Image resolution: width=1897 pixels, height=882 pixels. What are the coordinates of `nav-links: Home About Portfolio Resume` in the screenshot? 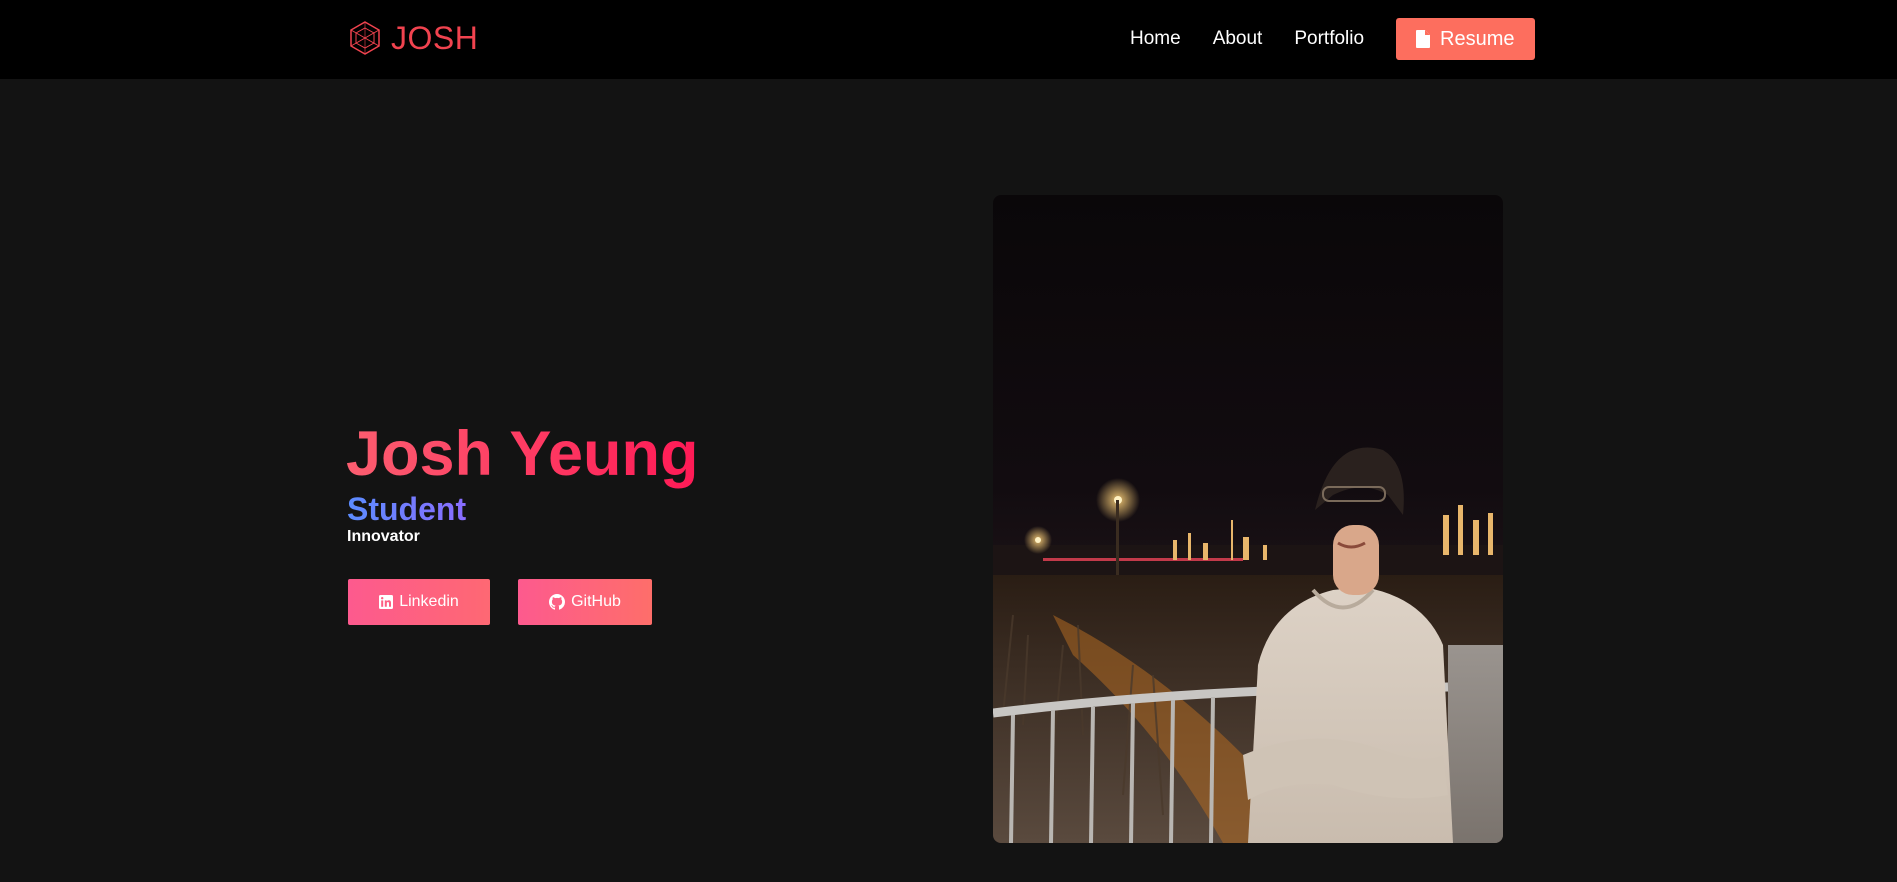 It's located at (1332, 39).